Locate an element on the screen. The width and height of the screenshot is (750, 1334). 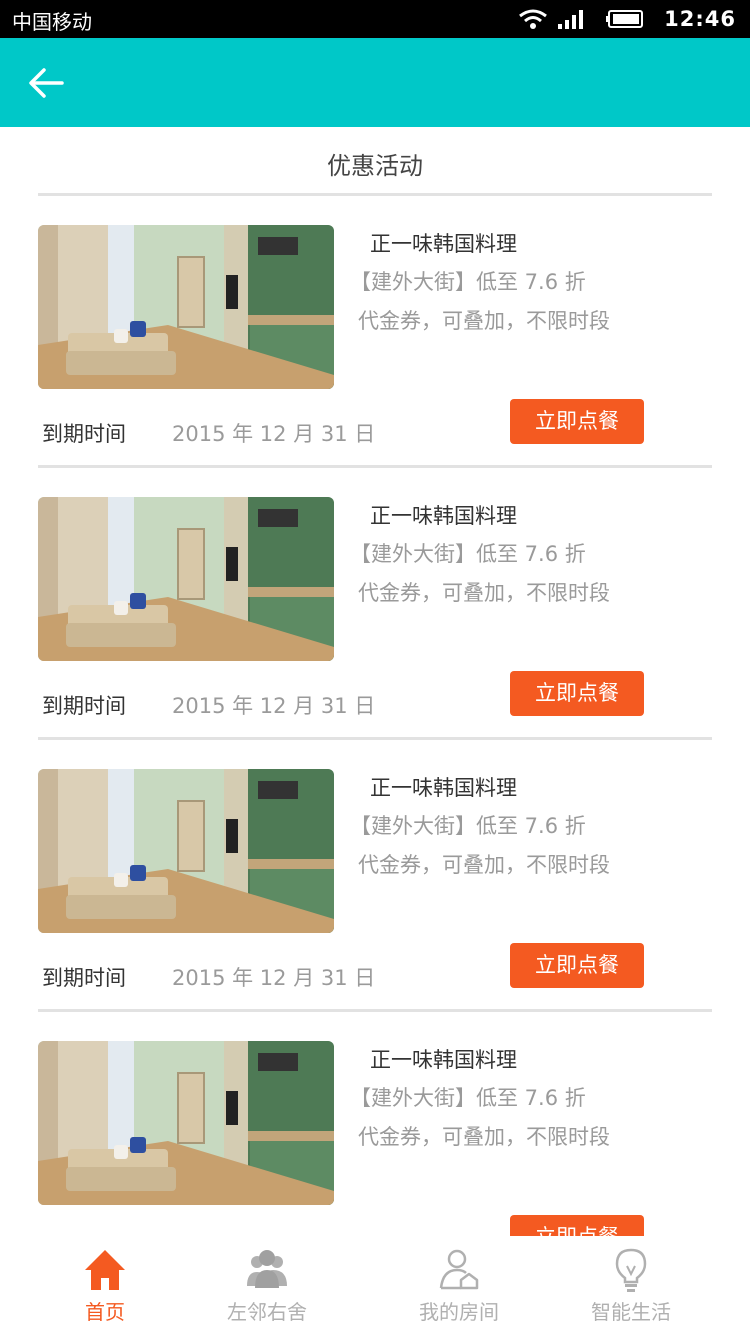
tab-my-room: 我的房间 is located at coordinates (459, 1285).